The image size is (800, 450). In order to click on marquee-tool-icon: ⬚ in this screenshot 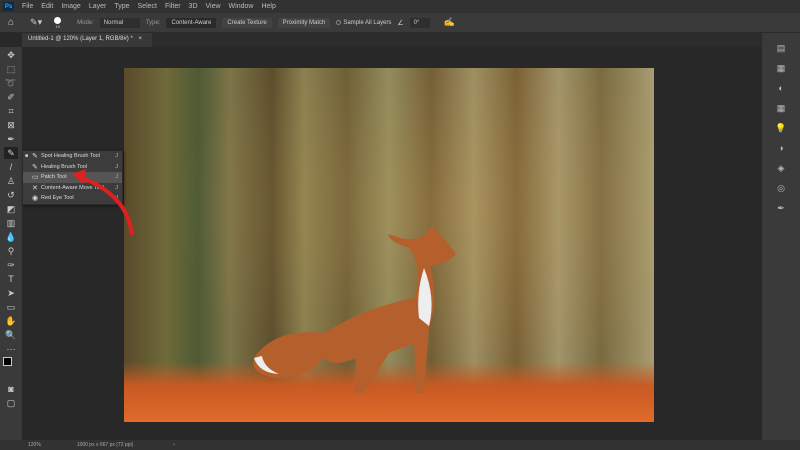, I will do `click(11, 69)`.